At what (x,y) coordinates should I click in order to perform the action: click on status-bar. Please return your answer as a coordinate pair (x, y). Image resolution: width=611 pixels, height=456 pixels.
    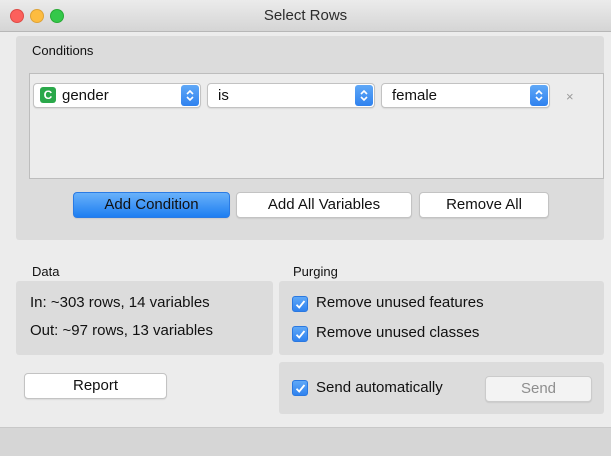
    Looking at the image, I should click on (305, 441).